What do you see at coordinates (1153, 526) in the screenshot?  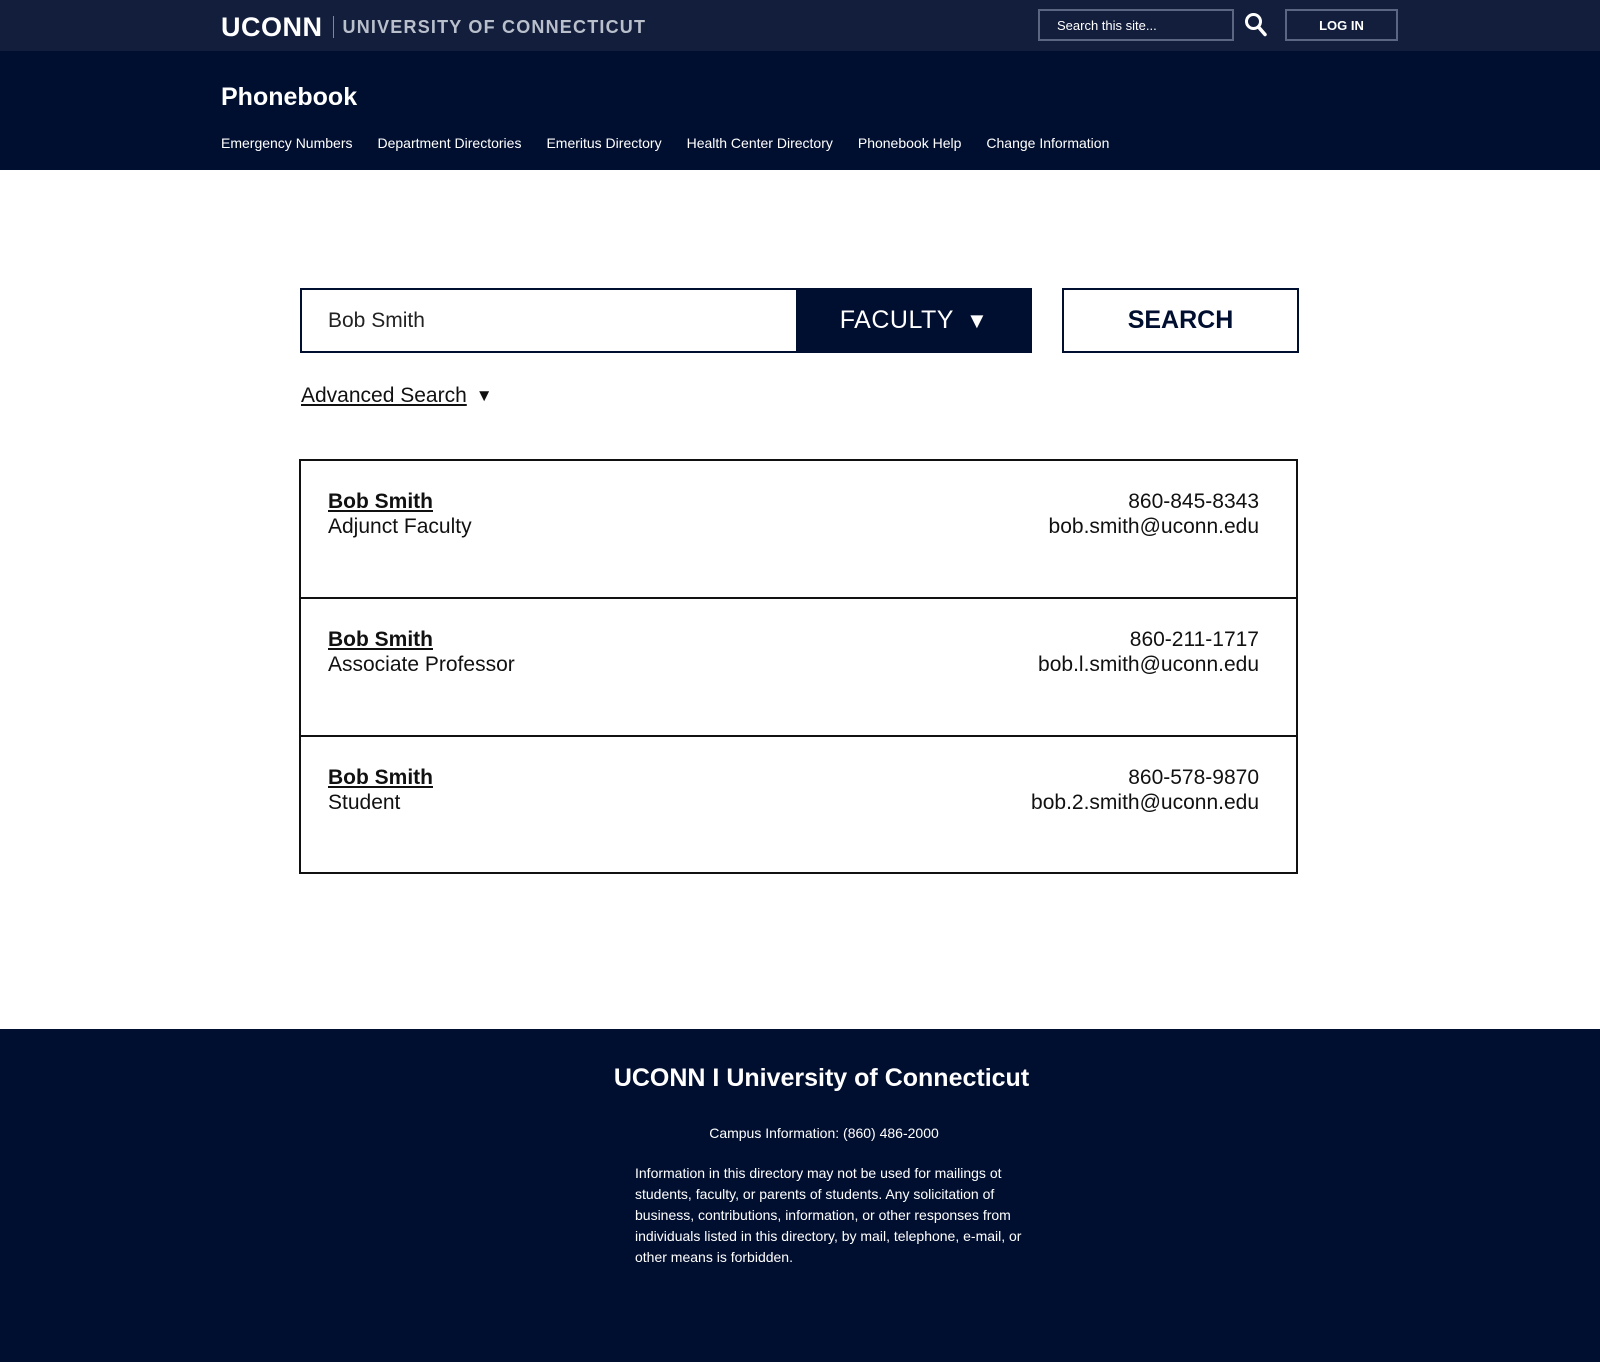 I see `result-email: bob.smith@uconn.edu` at bounding box center [1153, 526].